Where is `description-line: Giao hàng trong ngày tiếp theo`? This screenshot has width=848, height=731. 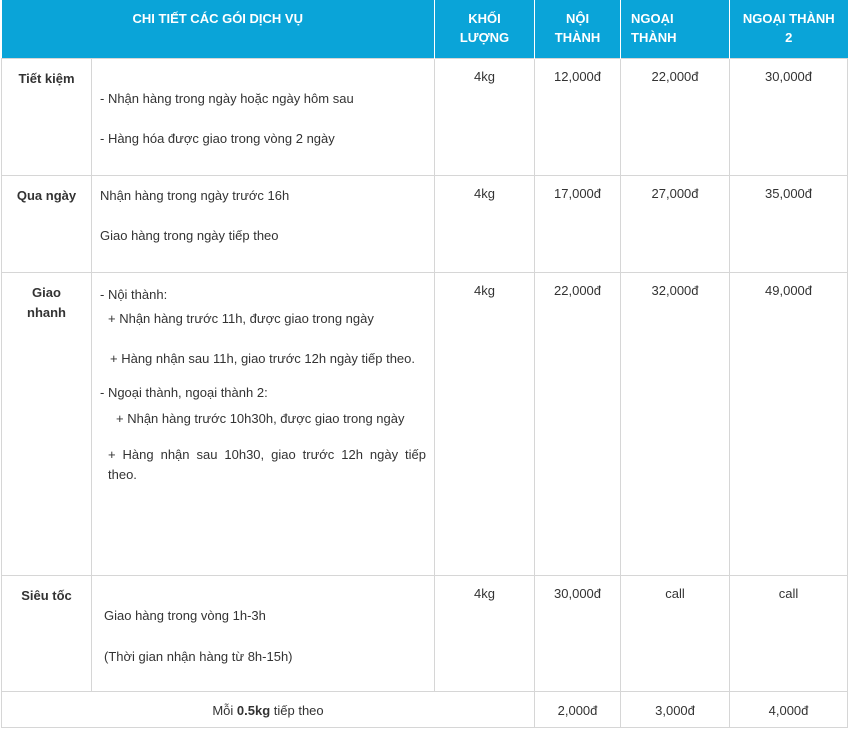 description-line: Giao hàng trong ngày tiếp theo is located at coordinates (189, 235).